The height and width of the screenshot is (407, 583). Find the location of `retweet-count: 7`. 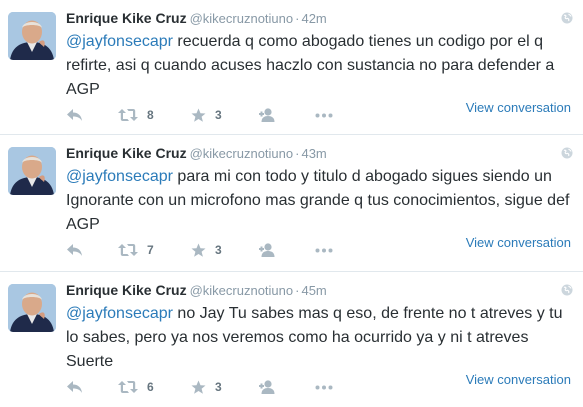

retweet-count: 7 is located at coordinates (150, 250).